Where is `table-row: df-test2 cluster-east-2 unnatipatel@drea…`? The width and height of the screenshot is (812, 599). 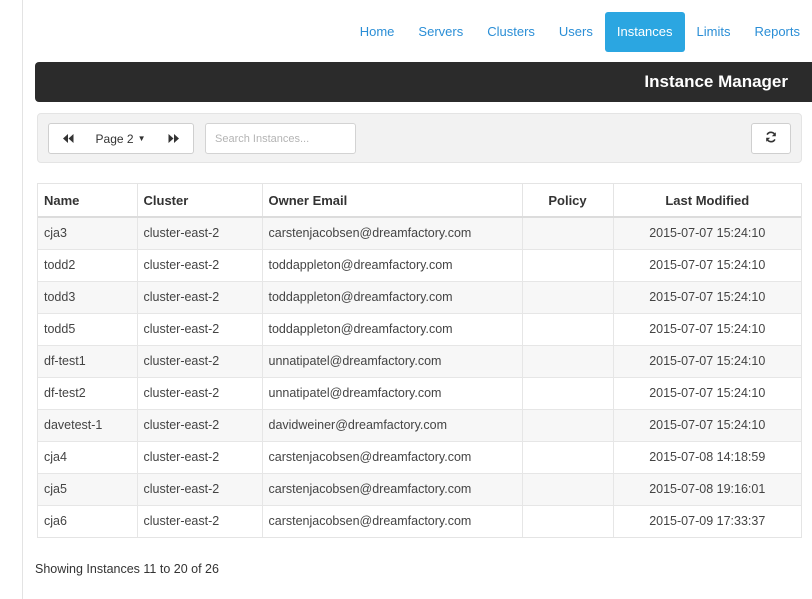 table-row: df-test2 cluster-east-2 unnatipatel@drea… is located at coordinates (419, 392).